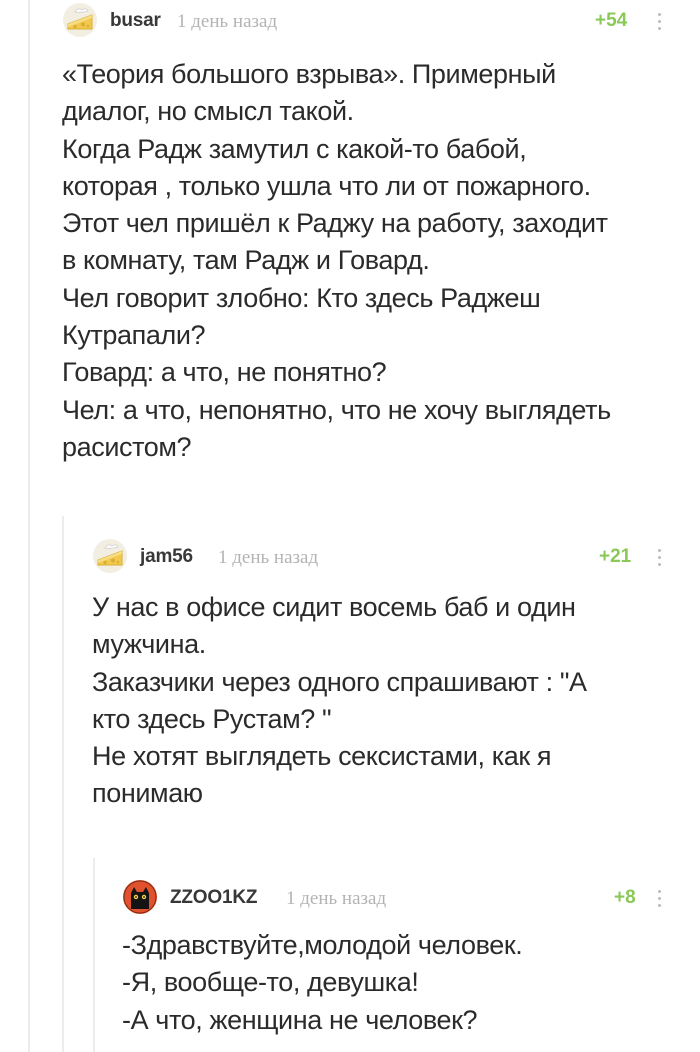  I want to click on rating: +21, so click(615, 556).